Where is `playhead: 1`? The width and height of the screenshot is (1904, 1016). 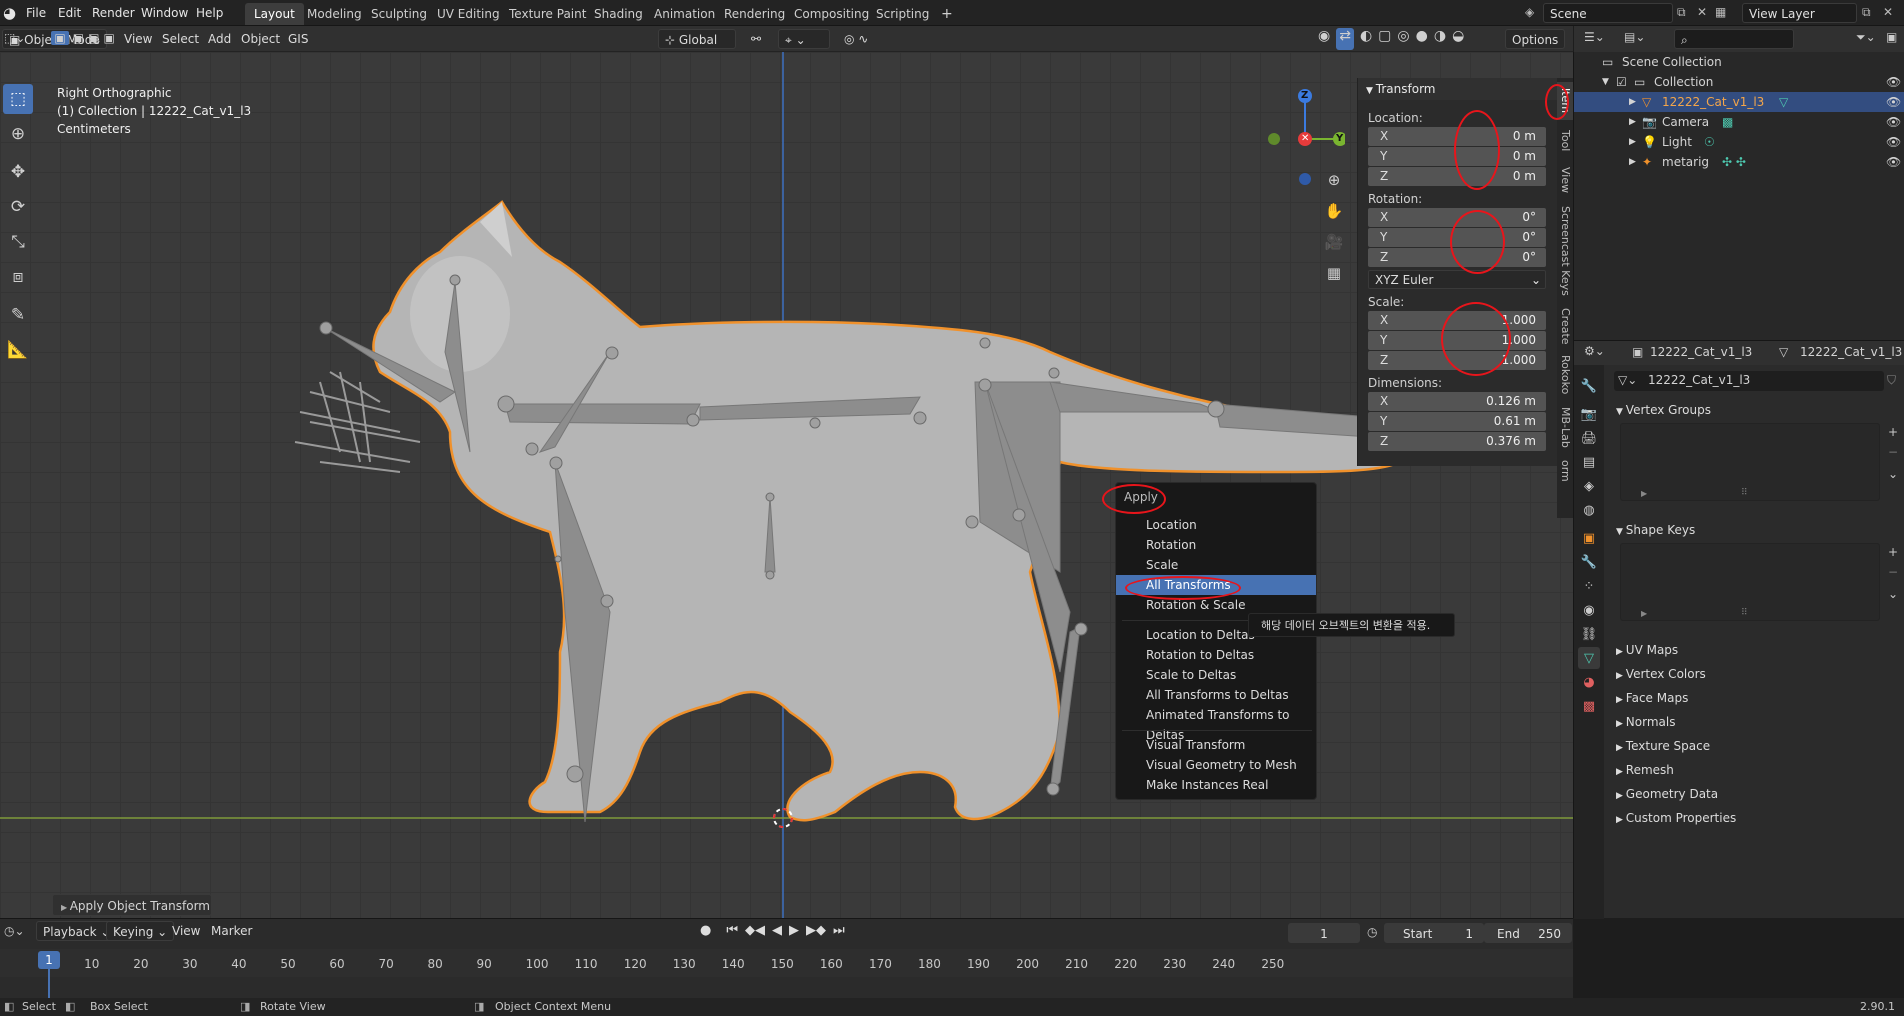 playhead: 1 is located at coordinates (49, 960).